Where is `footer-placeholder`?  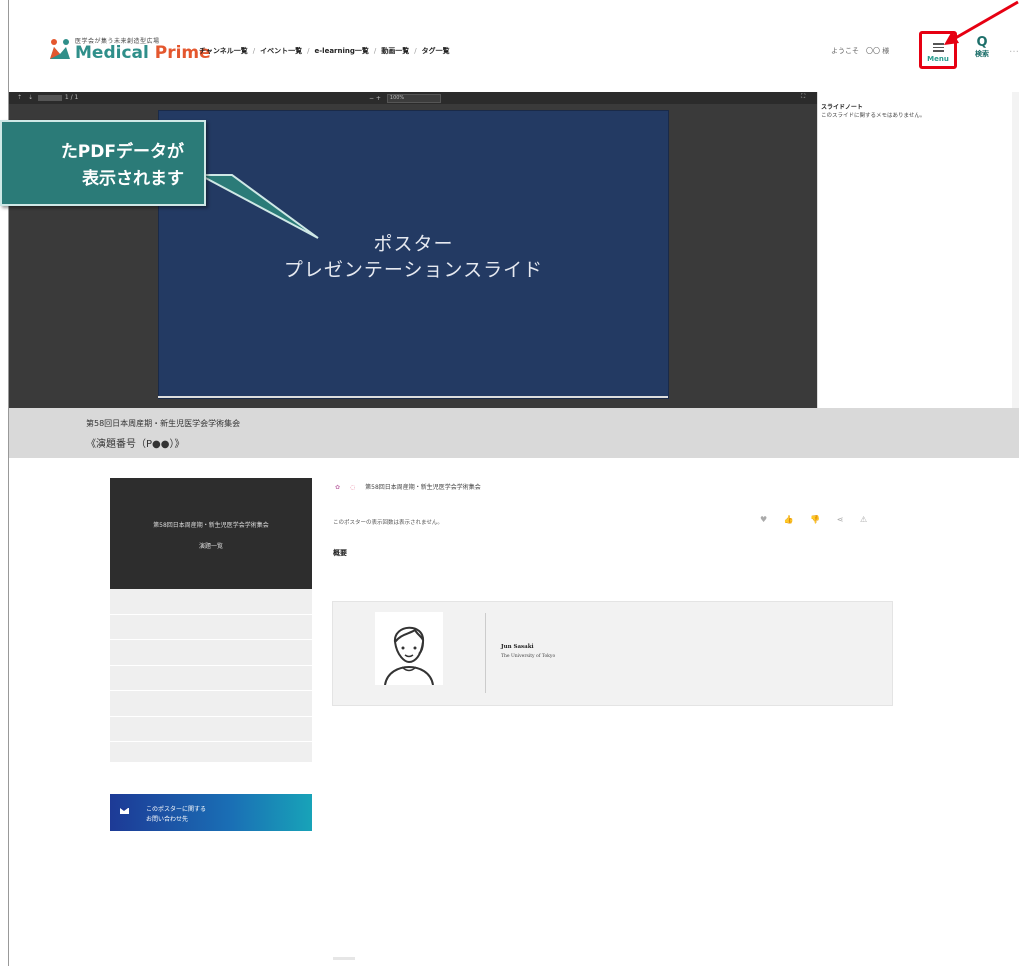
footer-placeholder is located at coordinates (344, 958).